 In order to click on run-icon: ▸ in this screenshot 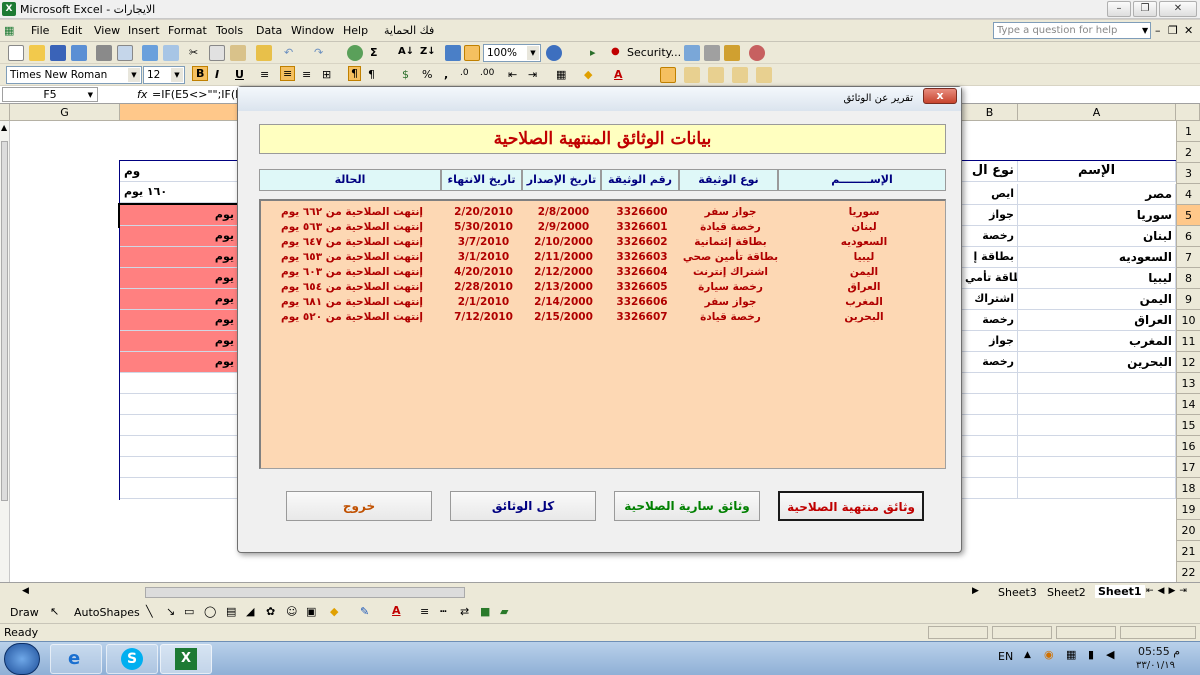, I will do `click(593, 52)`.